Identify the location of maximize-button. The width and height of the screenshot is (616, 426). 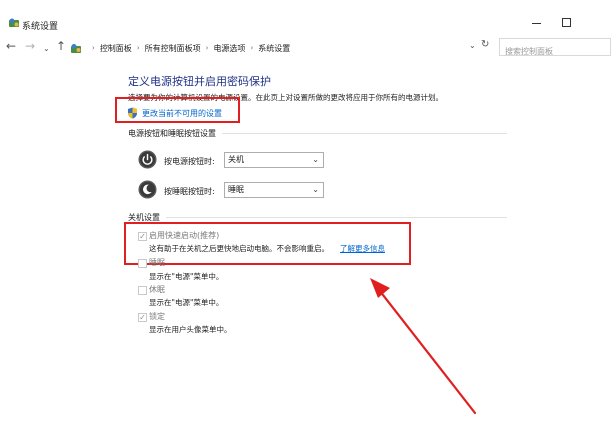
(567, 22).